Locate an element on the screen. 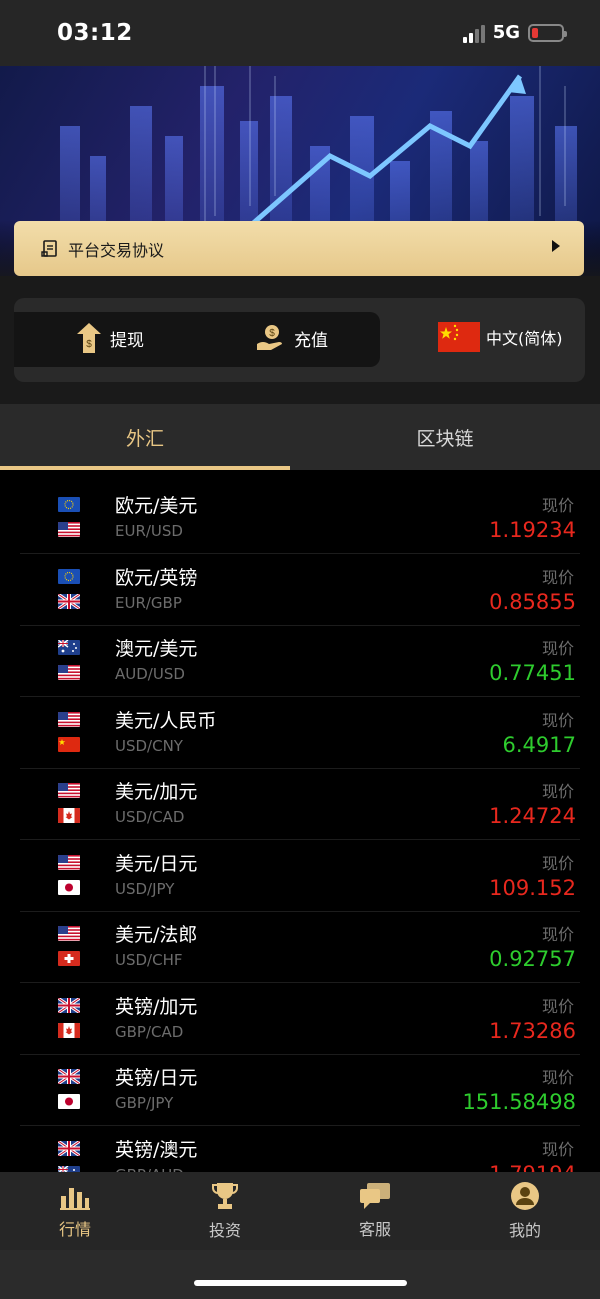  tab-blockchain: 区块链 is located at coordinates (445, 437).